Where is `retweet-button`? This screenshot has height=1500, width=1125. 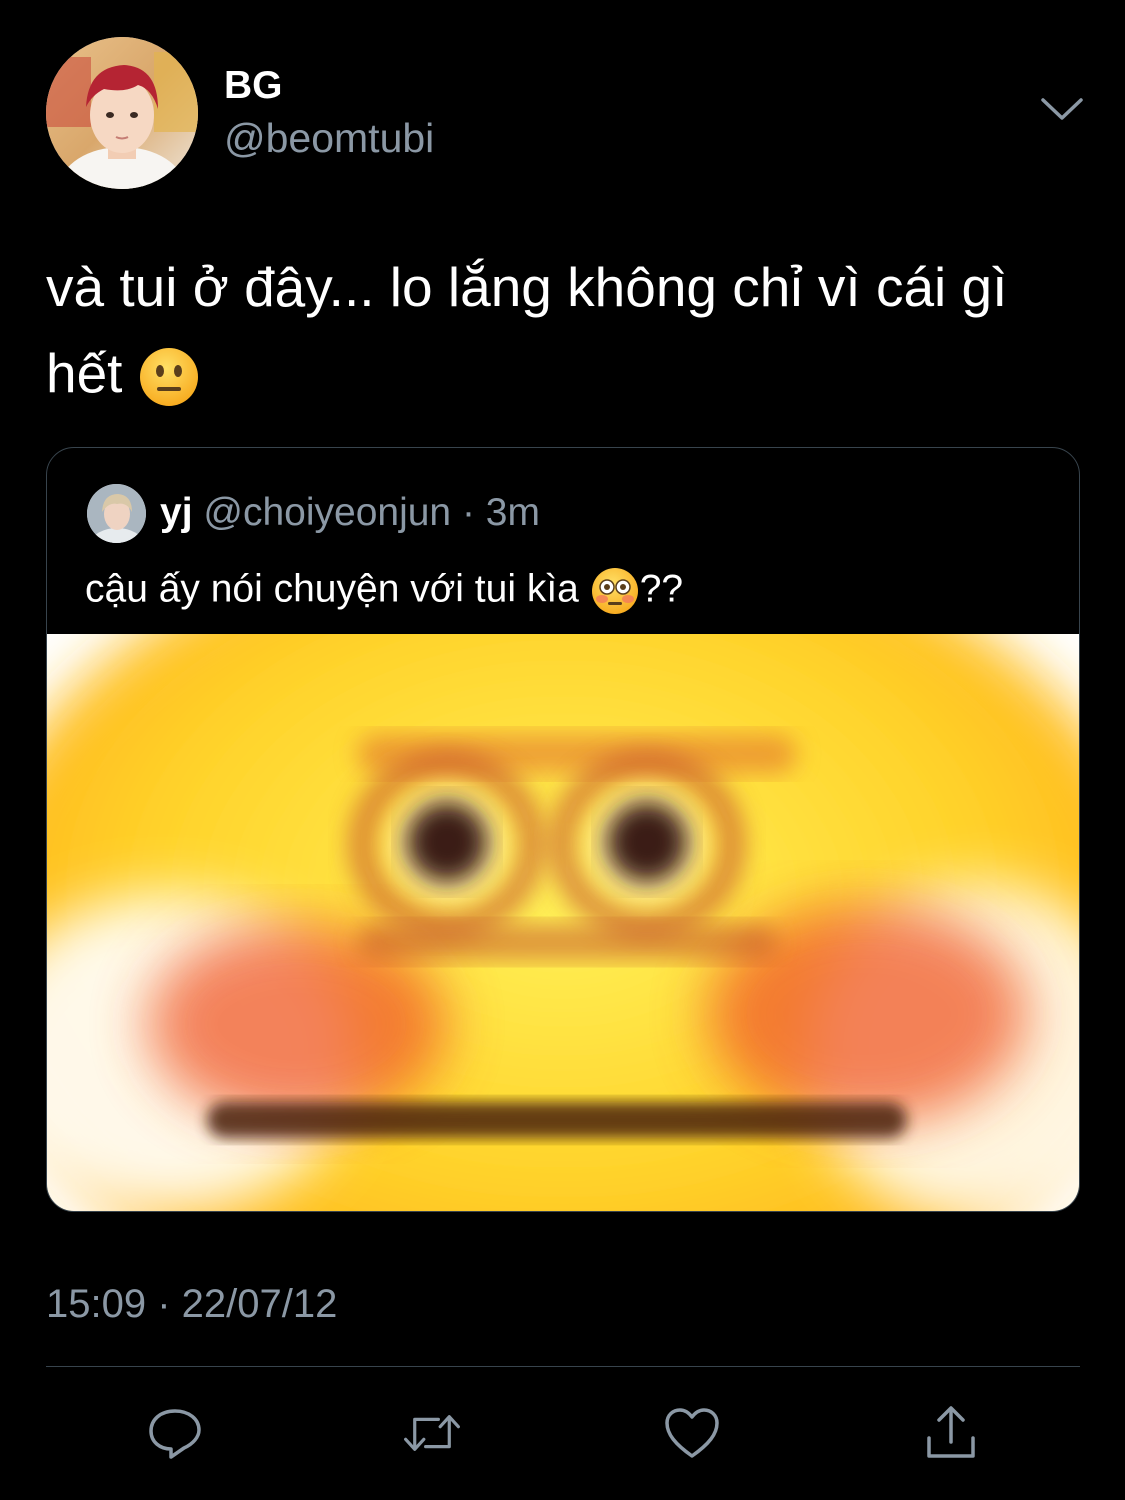 retweet-button is located at coordinates (432, 1433).